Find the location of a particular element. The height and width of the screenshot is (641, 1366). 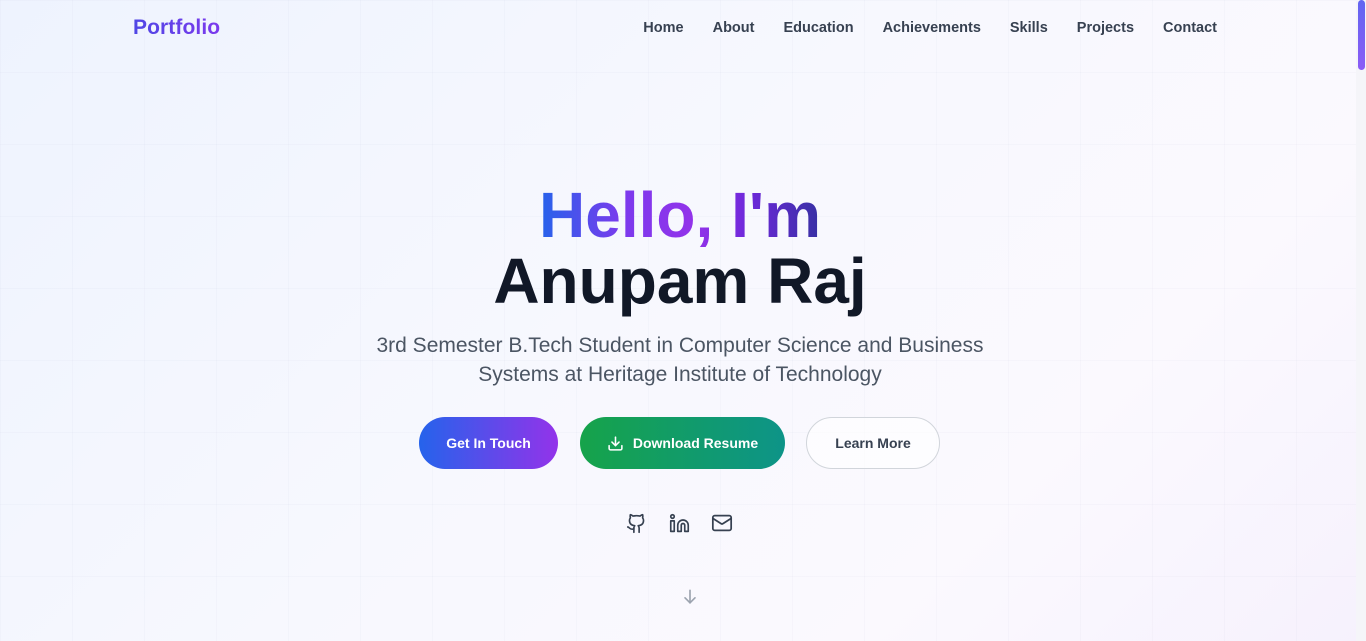

arrow-down-icon is located at coordinates (690, 597).